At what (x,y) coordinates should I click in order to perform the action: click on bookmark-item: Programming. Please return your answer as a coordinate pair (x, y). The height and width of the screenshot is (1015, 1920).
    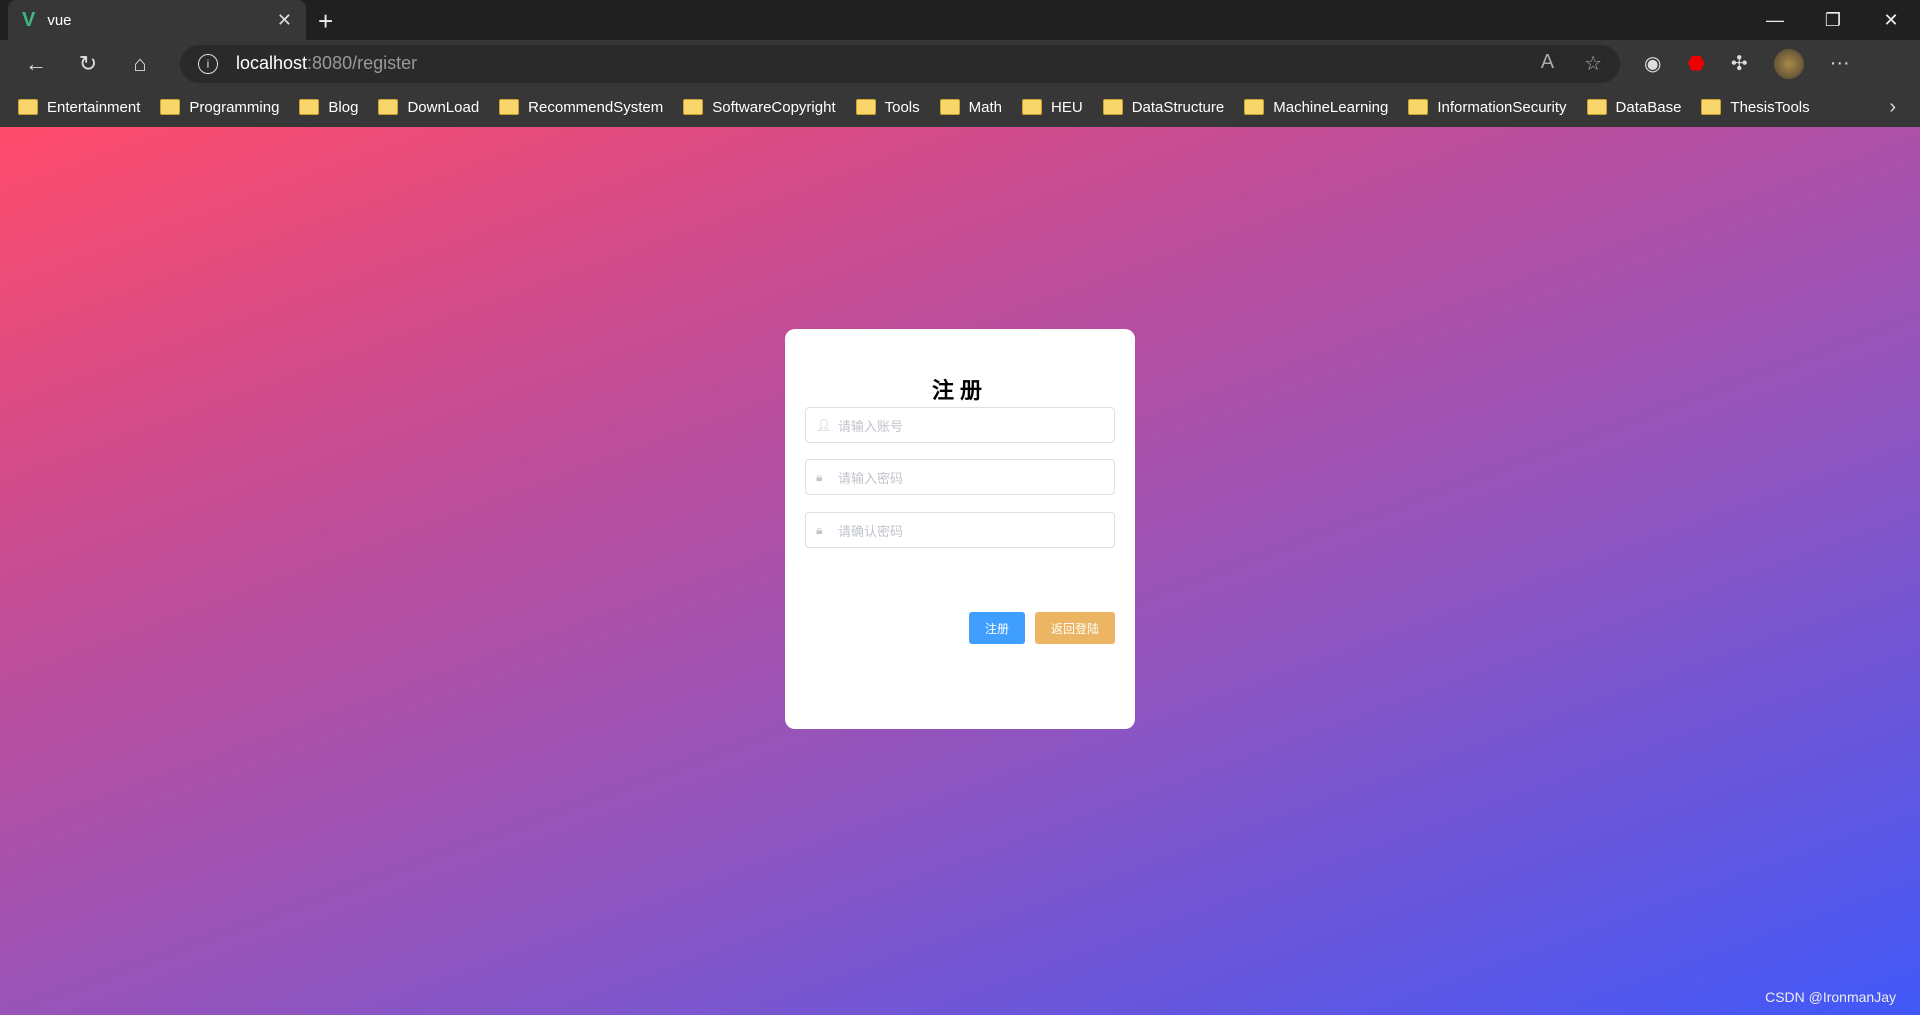
    Looking at the image, I should click on (219, 107).